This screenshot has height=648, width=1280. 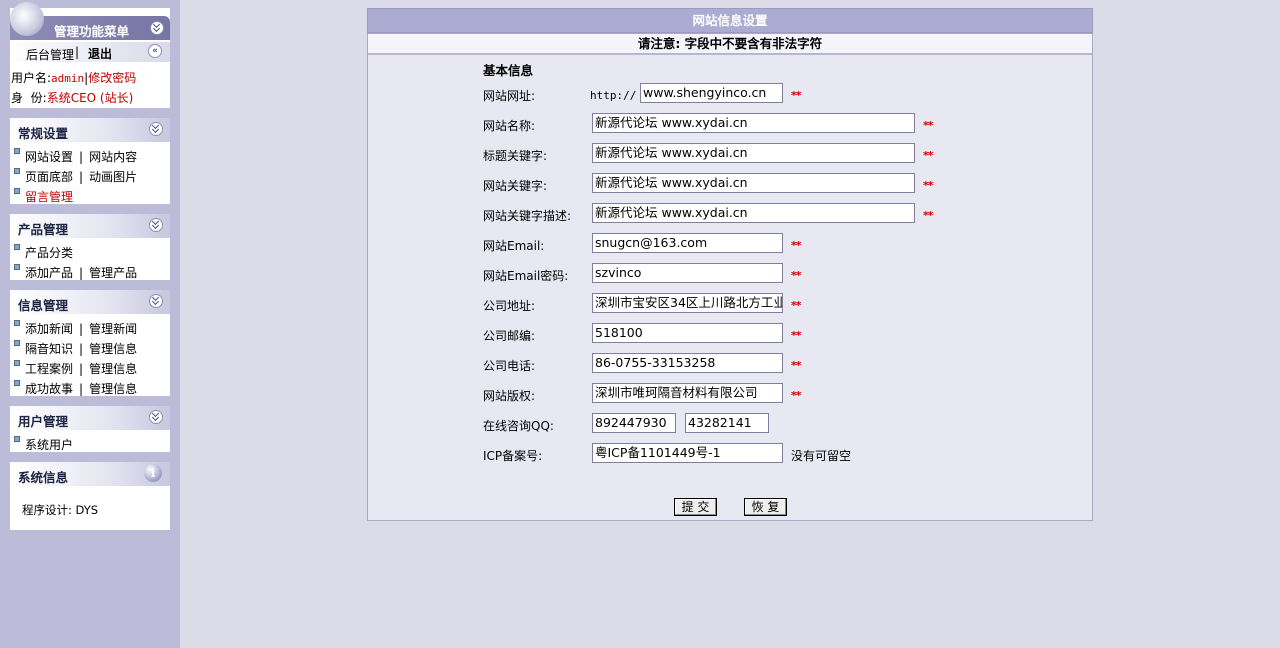 What do you see at coordinates (753, 183) in the screenshot?
I see `site-keywords-input: 新源代论坛 www.xydai.cn` at bounding box center [753, 183].